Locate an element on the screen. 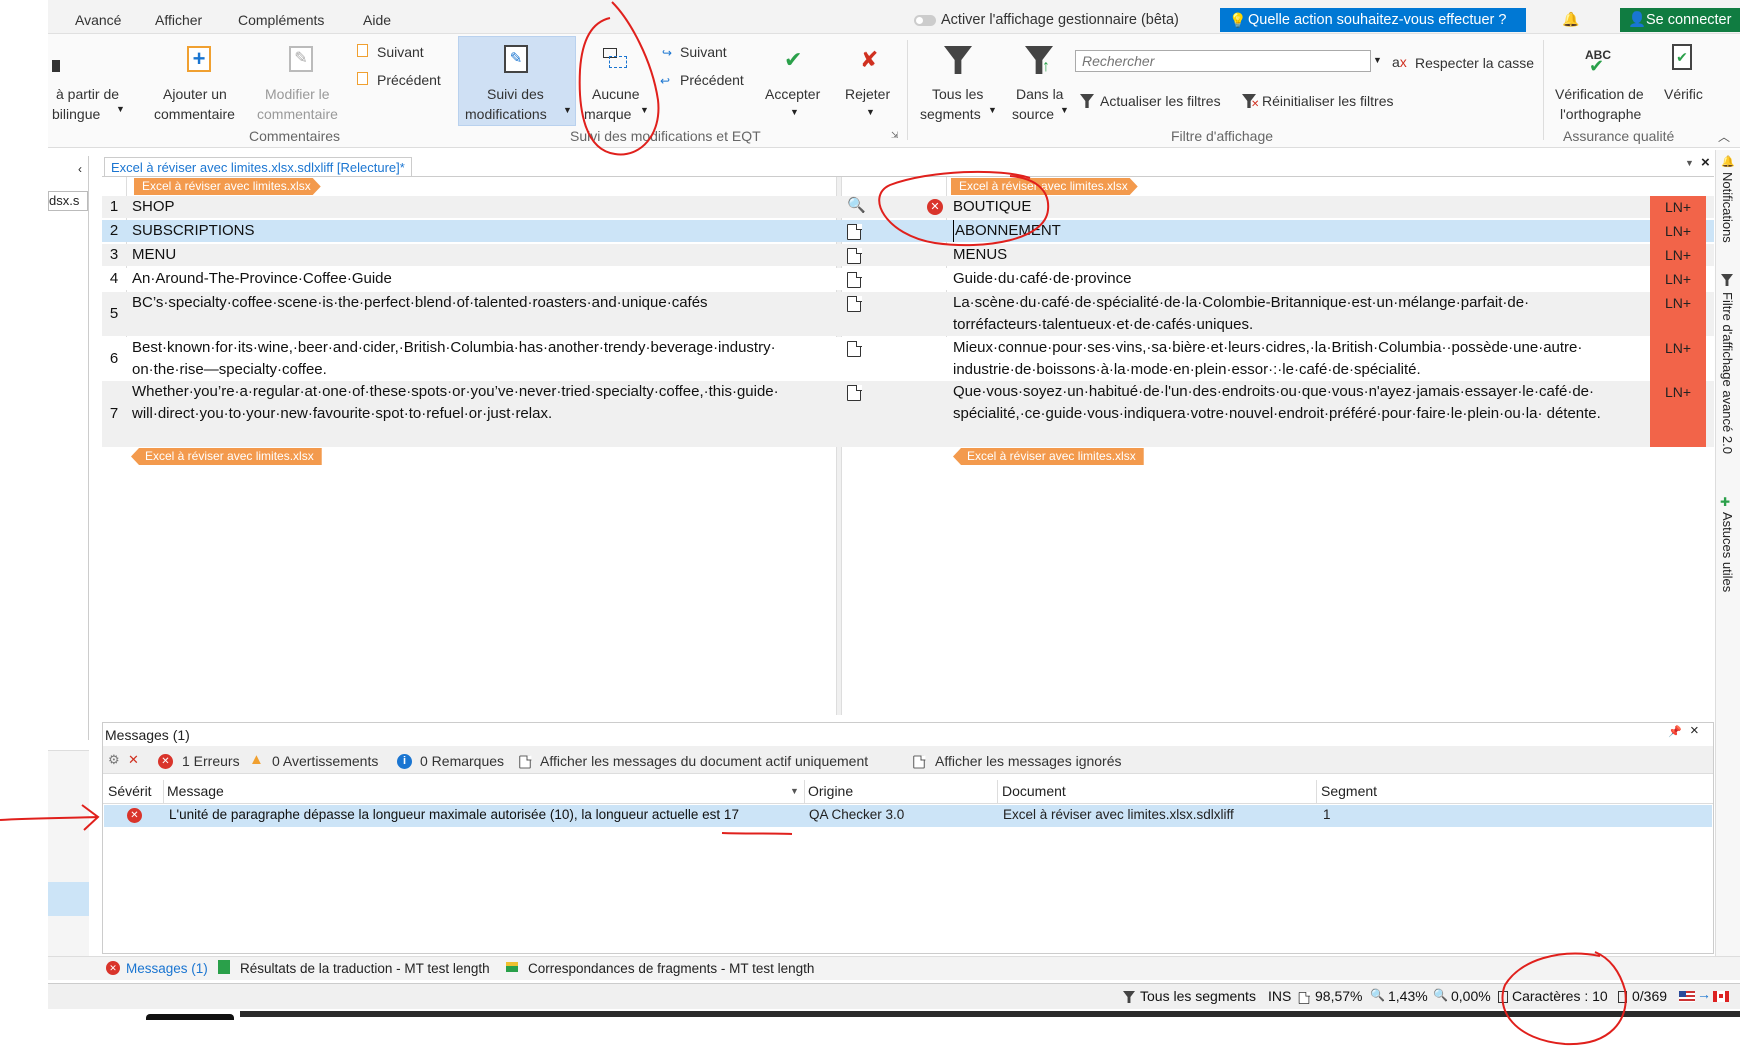  annotation-arrow is located at coordinates (50, 817).